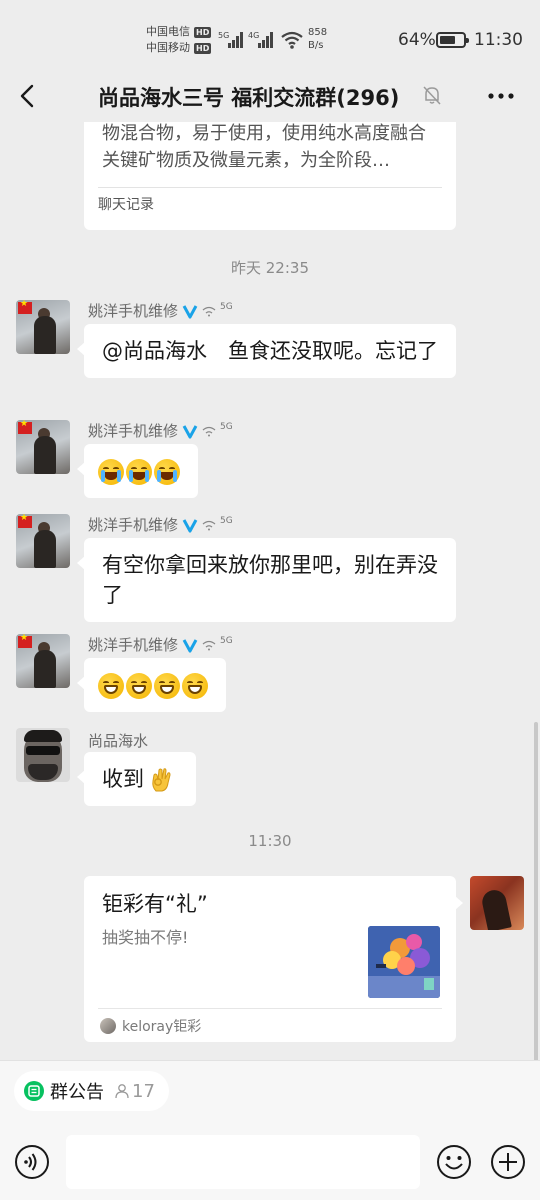 This screenshot has width=540, height=1200. What do you see at coordinates (230, 39) in the screenshot?
I see `signal-5g-icon: 5G` at bounding box center [230, 39].